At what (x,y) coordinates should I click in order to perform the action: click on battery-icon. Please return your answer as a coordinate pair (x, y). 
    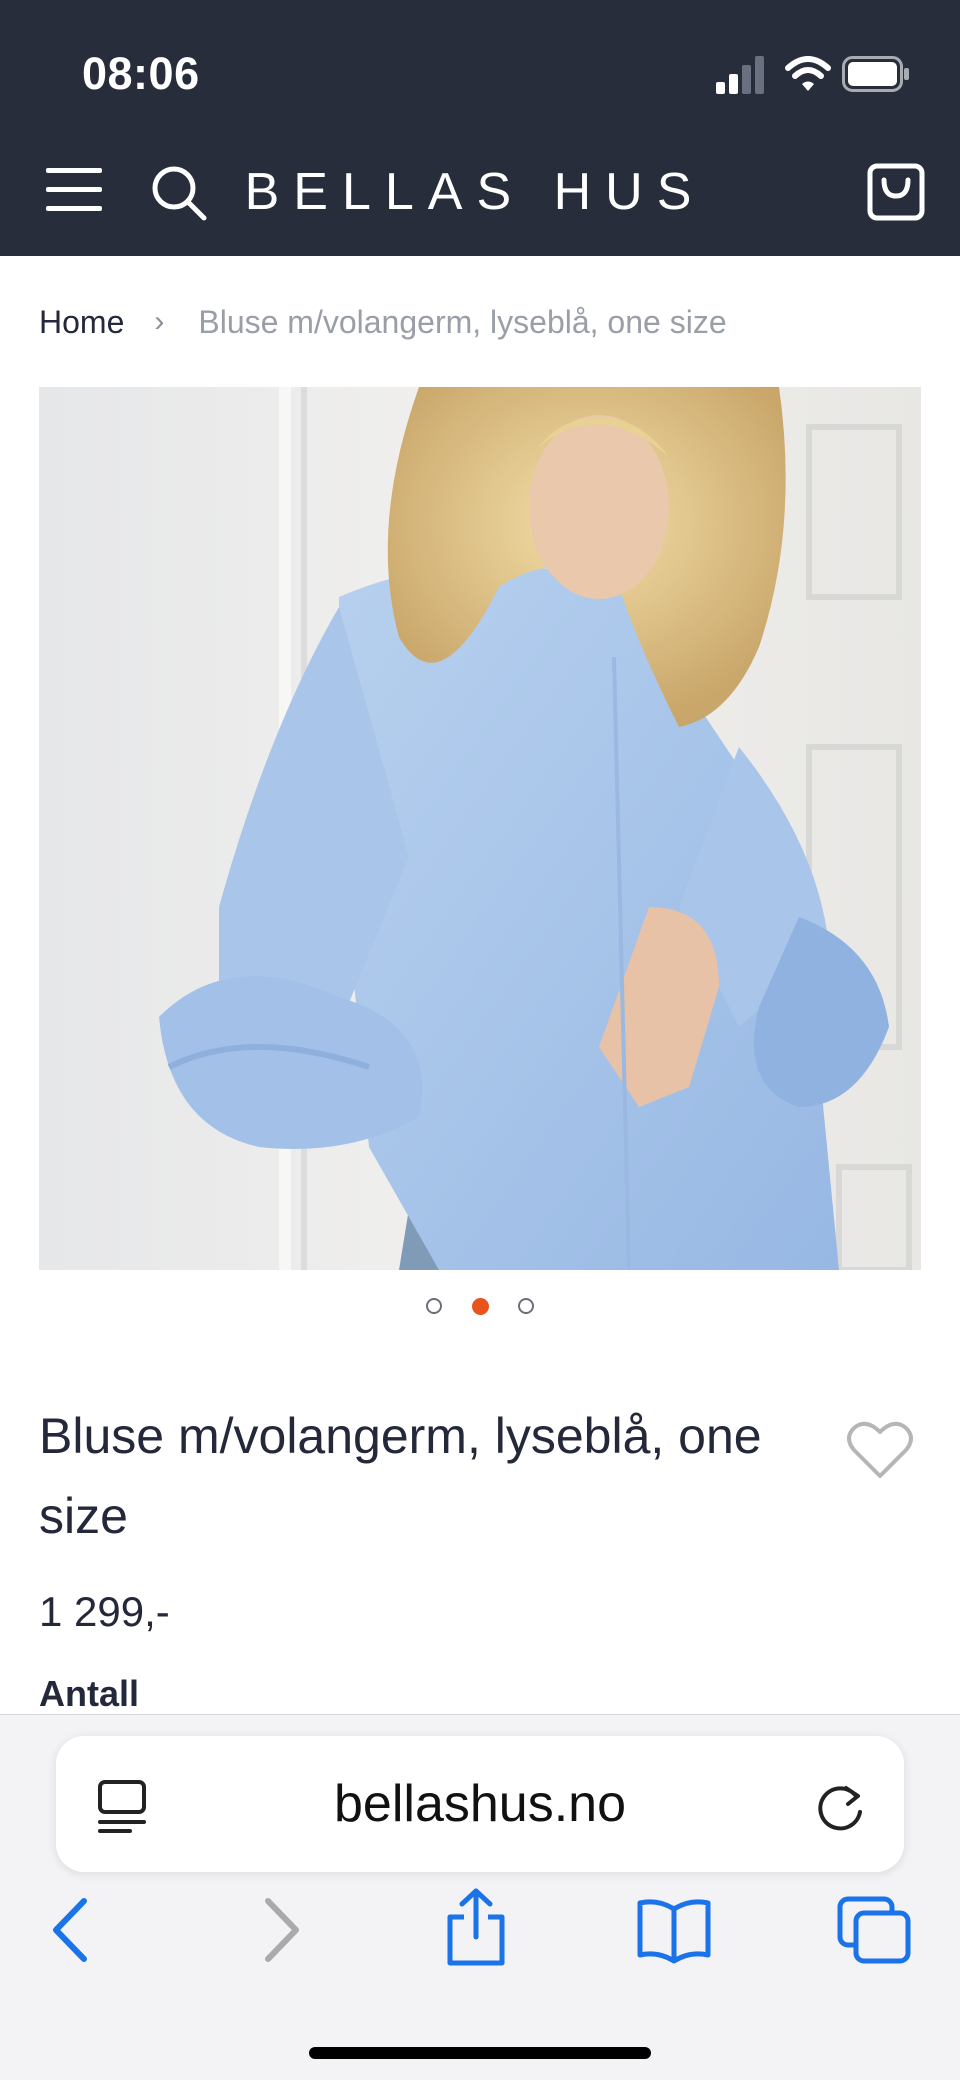
    Looking at the image, I should click on (875, 74).